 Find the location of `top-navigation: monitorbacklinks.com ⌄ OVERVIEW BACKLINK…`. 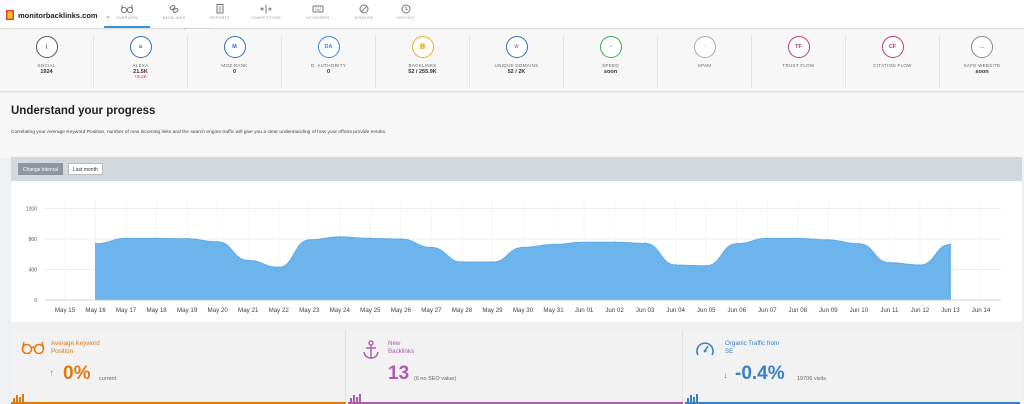

top-navigation: monitorbacklinks.com ⌄ OVERVIEW BACKLINK… is located at coordinates (512, 18).